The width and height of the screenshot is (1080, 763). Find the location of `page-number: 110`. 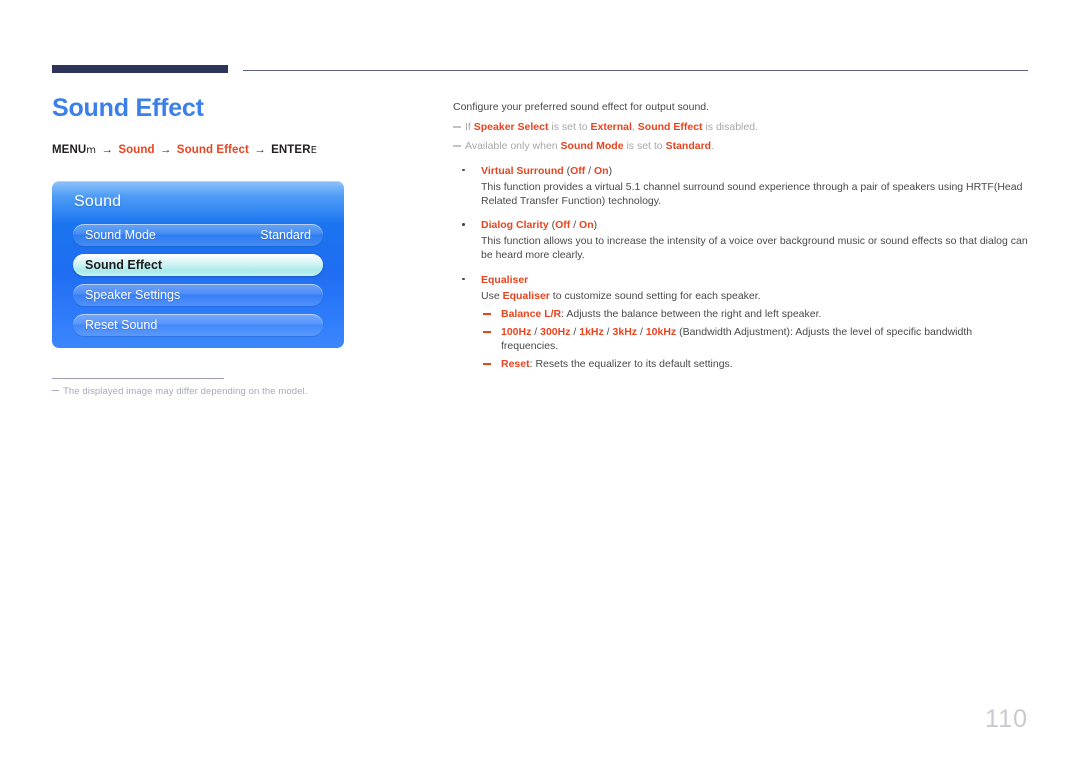

page-number: 110 is located at coordinates (1006, 719).